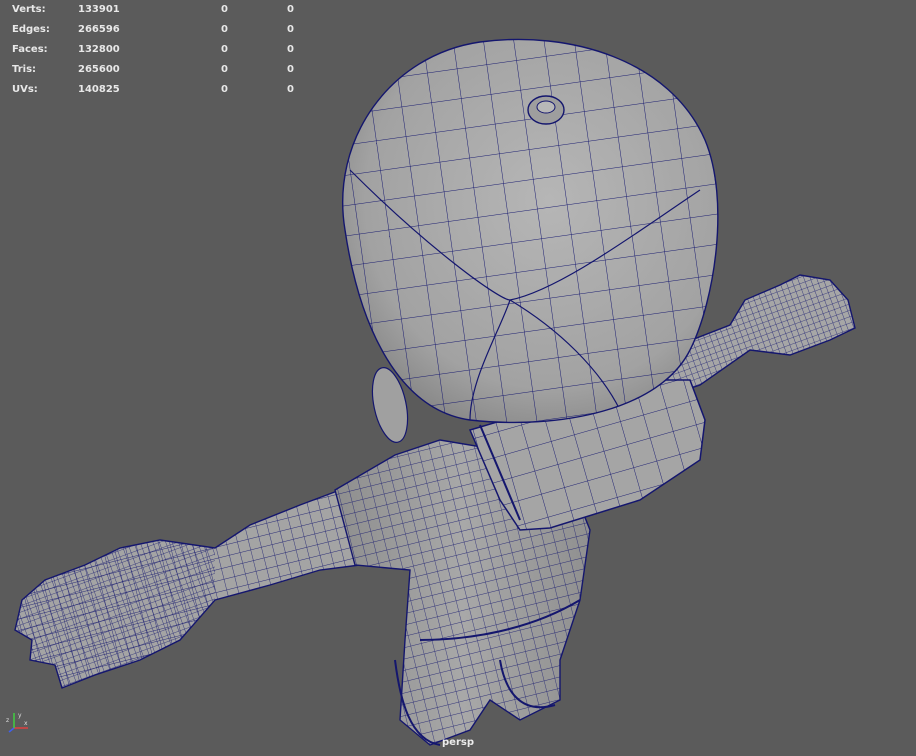  What do you see at coordinates (99, 89) in the screenshot?
I see `hud-total: 140825` at bounding box center [99, 89].